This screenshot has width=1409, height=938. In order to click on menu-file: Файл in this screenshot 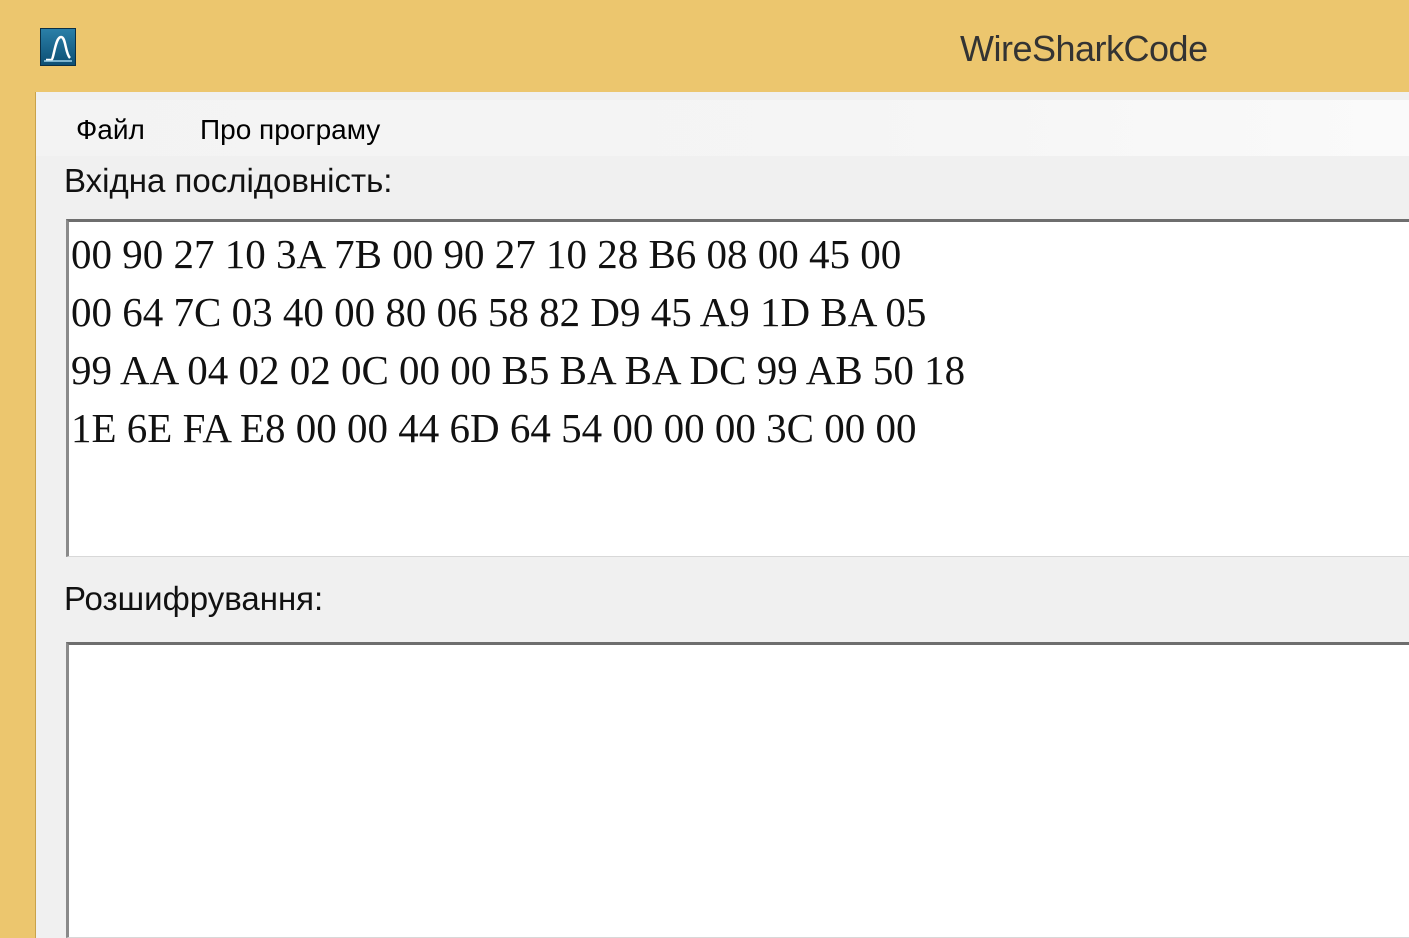, I will do `click(110, 130)`.